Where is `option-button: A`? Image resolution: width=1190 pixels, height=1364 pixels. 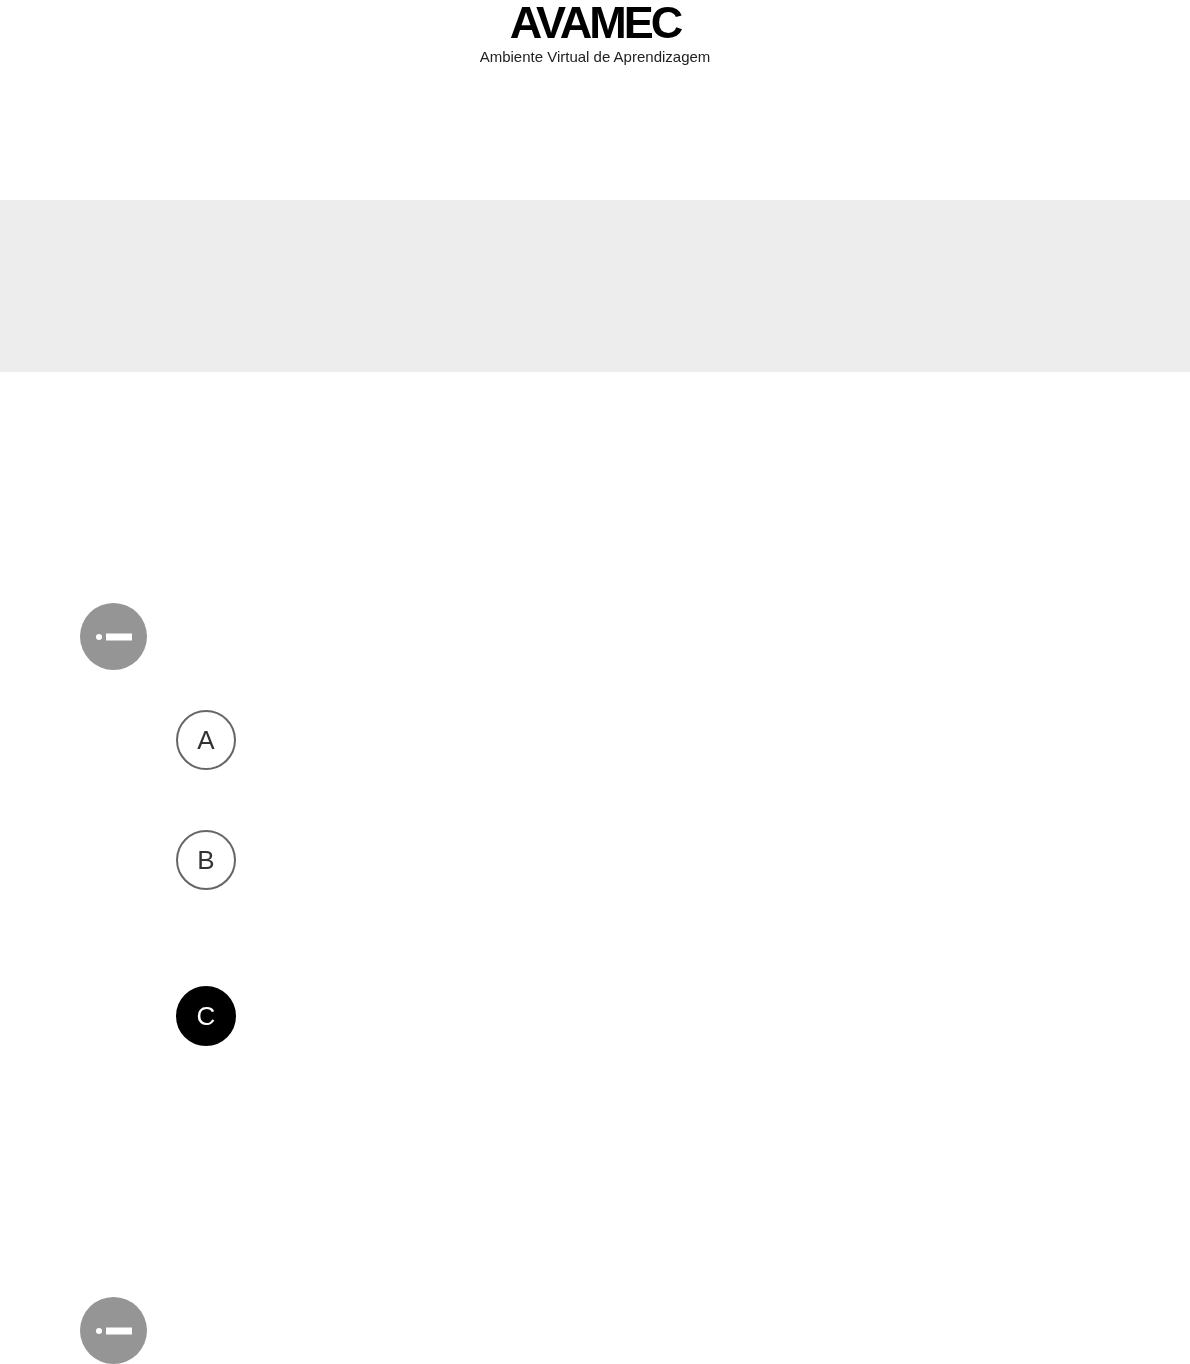 option-button: A is located at coordinates (206, 740).